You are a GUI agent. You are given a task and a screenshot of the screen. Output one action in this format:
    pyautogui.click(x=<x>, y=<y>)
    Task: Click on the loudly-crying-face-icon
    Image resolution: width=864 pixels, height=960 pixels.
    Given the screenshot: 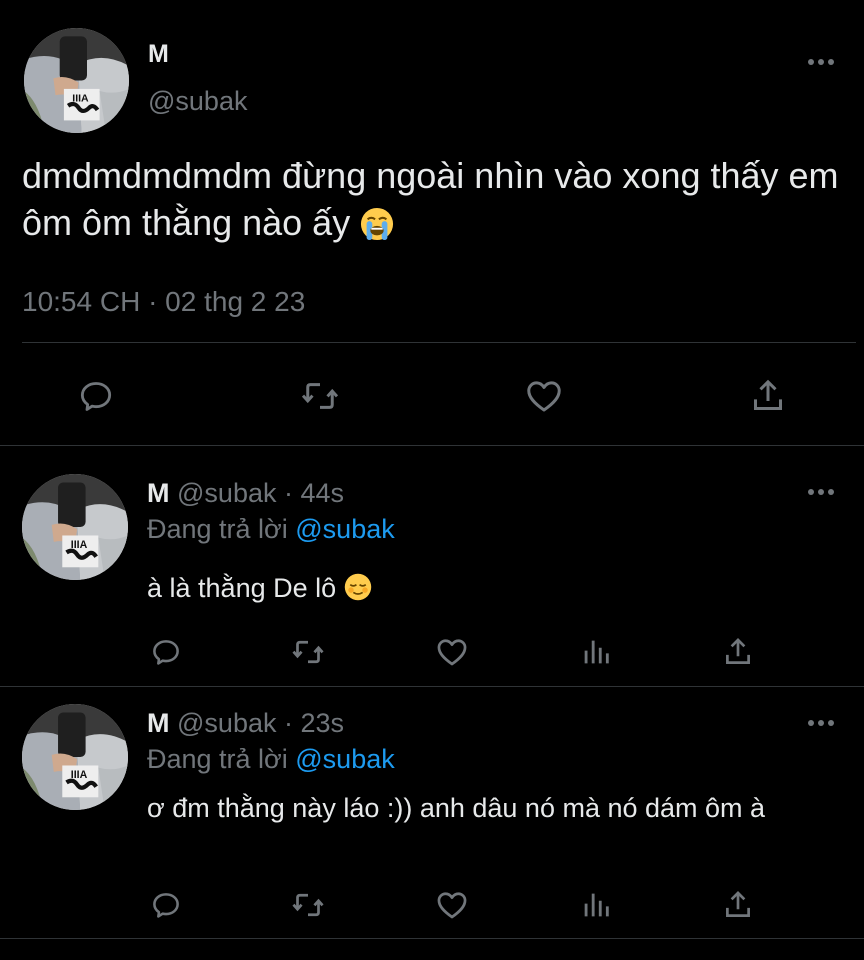 What is the action you would take?
    pyautogui.click(x=377, y=224)
    